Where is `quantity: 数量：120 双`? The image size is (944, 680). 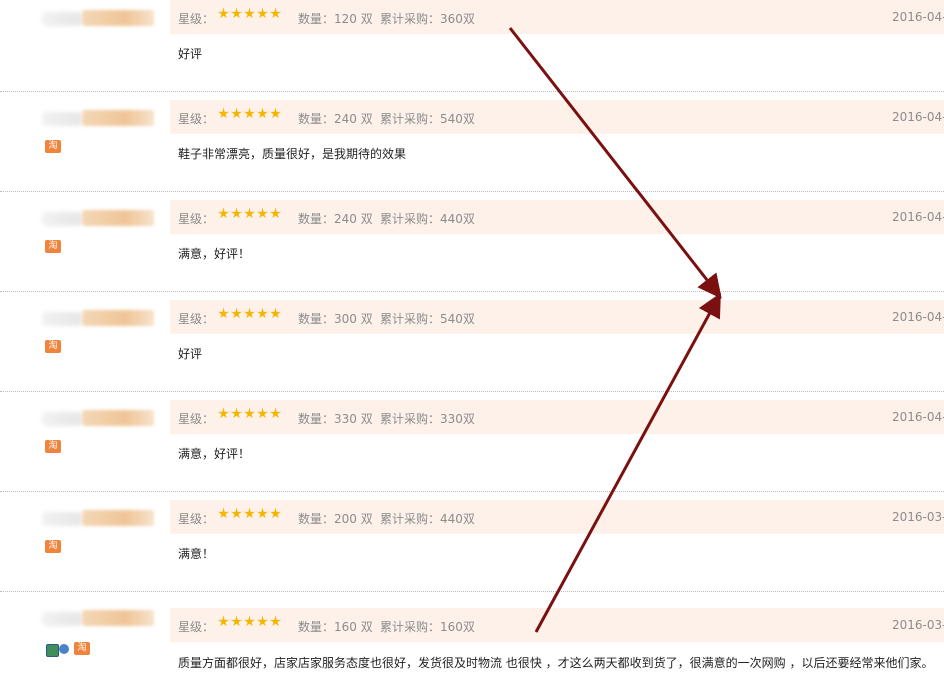 quantity: 数量：120 双 is located at coordinates (335, 18).